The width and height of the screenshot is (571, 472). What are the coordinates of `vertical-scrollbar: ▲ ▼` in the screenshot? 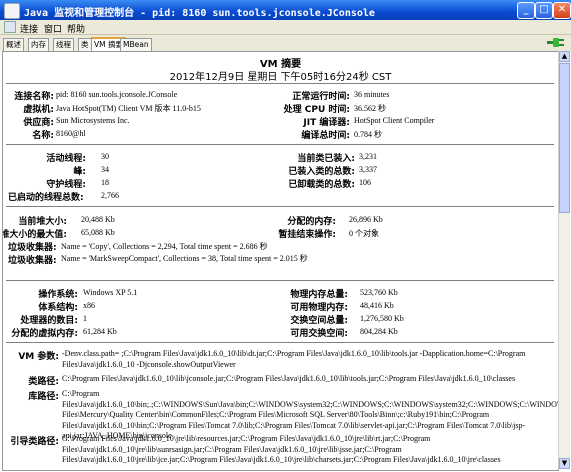 It's located at (564, 260).